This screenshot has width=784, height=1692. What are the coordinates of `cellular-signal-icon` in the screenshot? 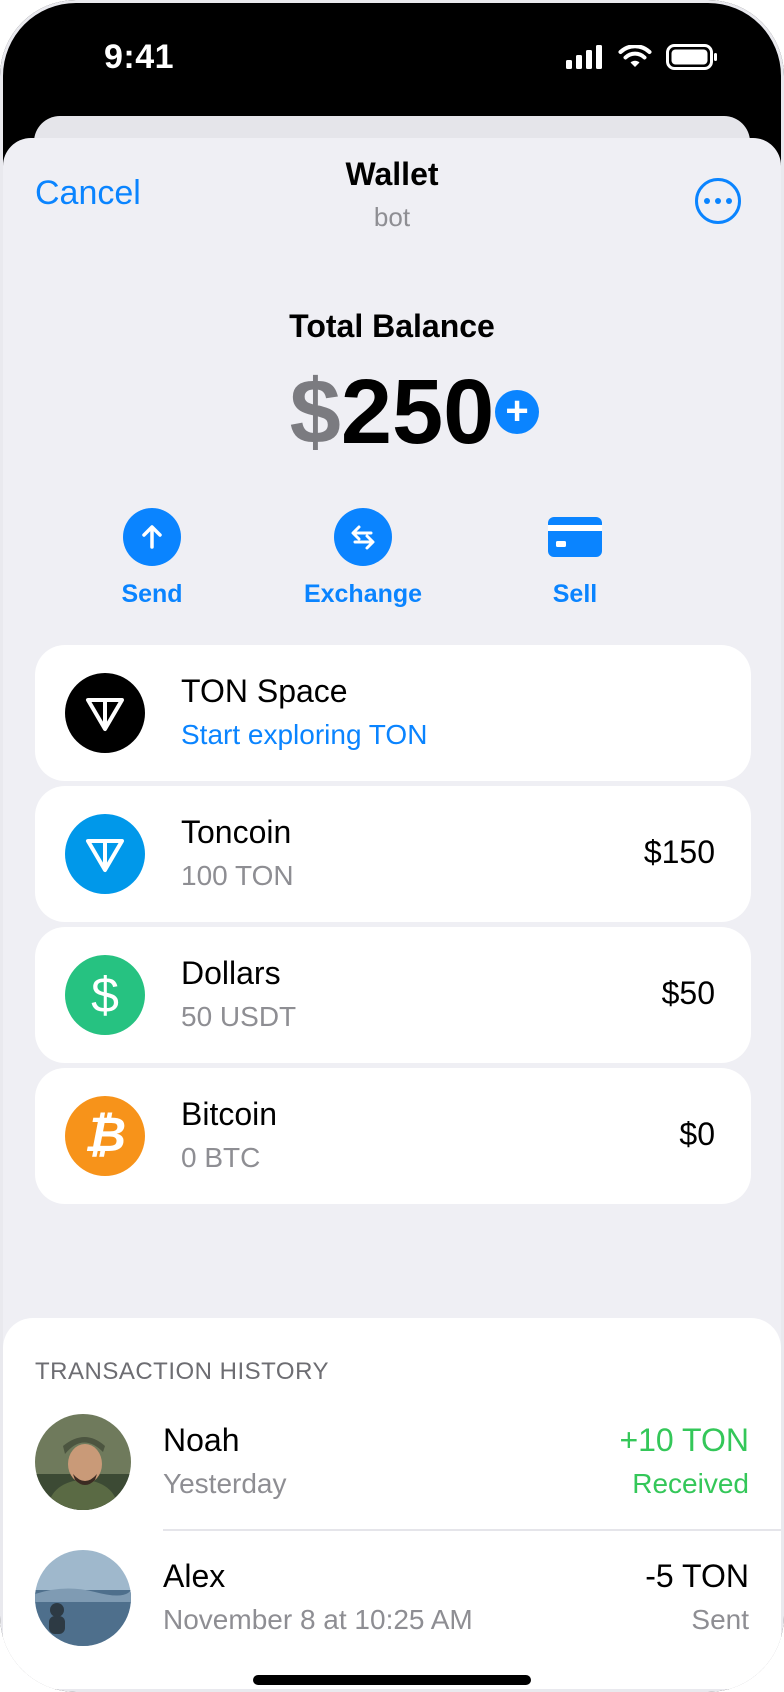 It's located at (584, 57).